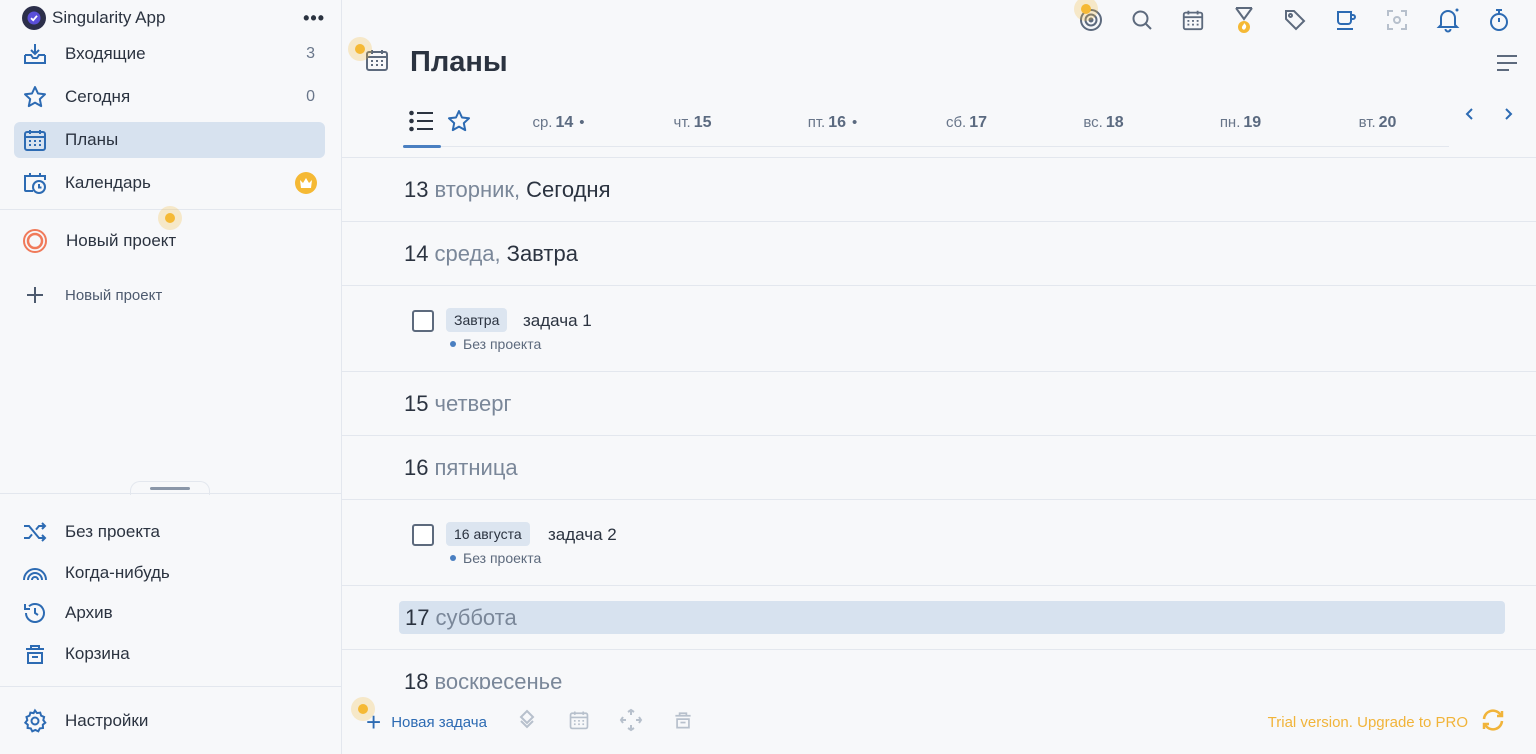  I want to click on next-week-button, so click(1508, 116).